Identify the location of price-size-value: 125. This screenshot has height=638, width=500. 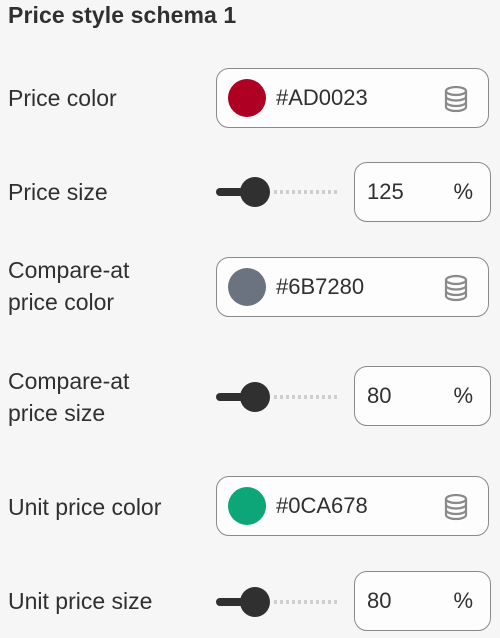
(385, 192).